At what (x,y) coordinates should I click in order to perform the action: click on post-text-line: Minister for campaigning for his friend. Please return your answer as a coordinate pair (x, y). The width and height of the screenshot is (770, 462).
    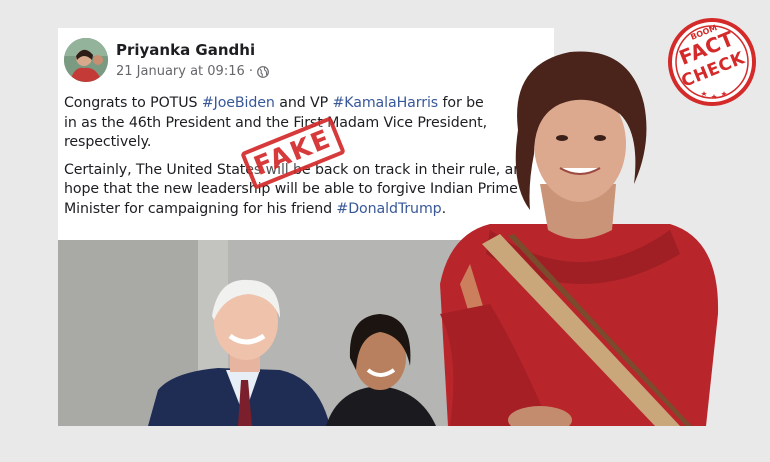
    Looking at the image, I should click on (200, 208).